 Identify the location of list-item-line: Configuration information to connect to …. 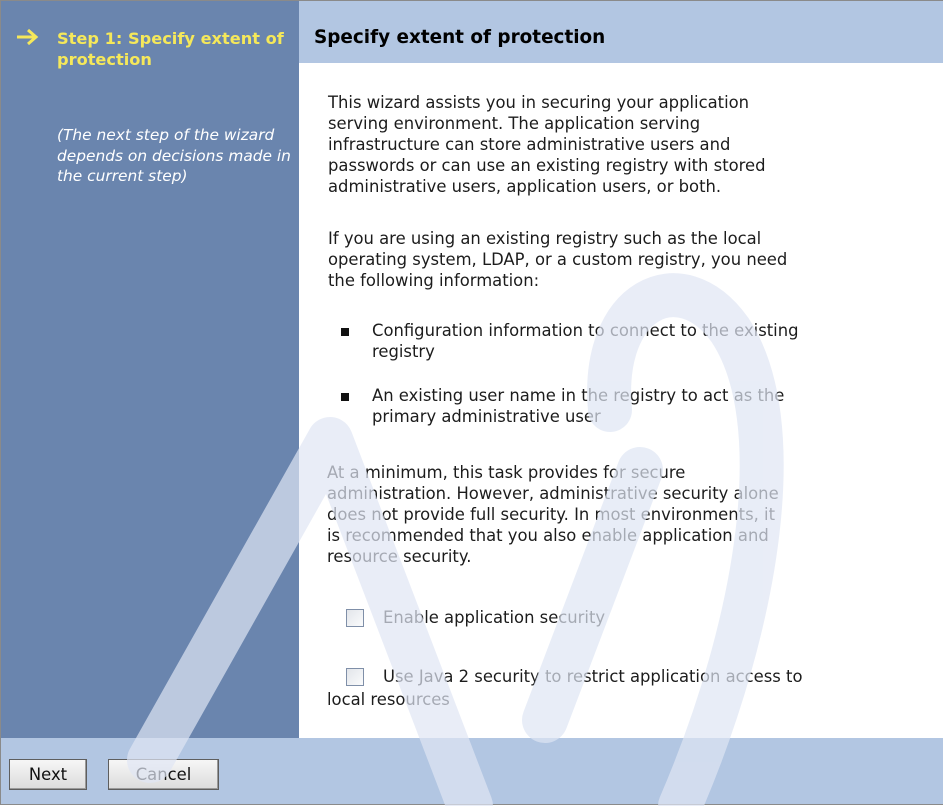
(585, 330).